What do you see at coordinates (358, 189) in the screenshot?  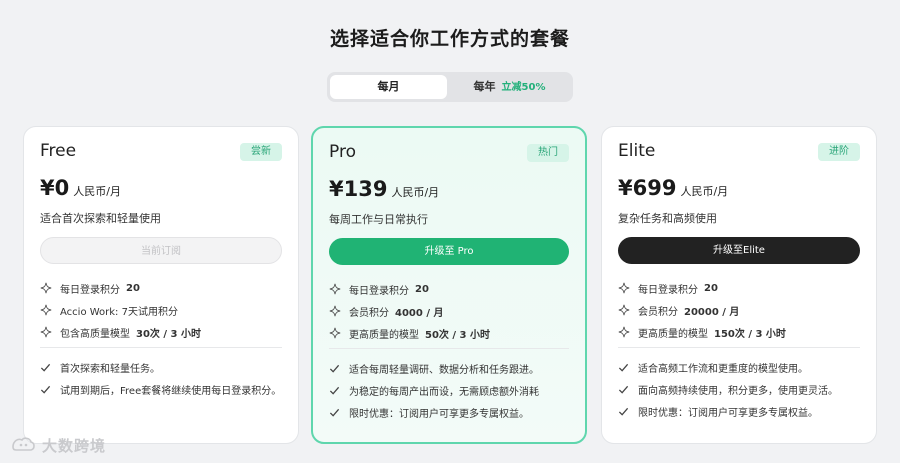 I see `price-amount: ¥139` at bounding box center [358, 189].